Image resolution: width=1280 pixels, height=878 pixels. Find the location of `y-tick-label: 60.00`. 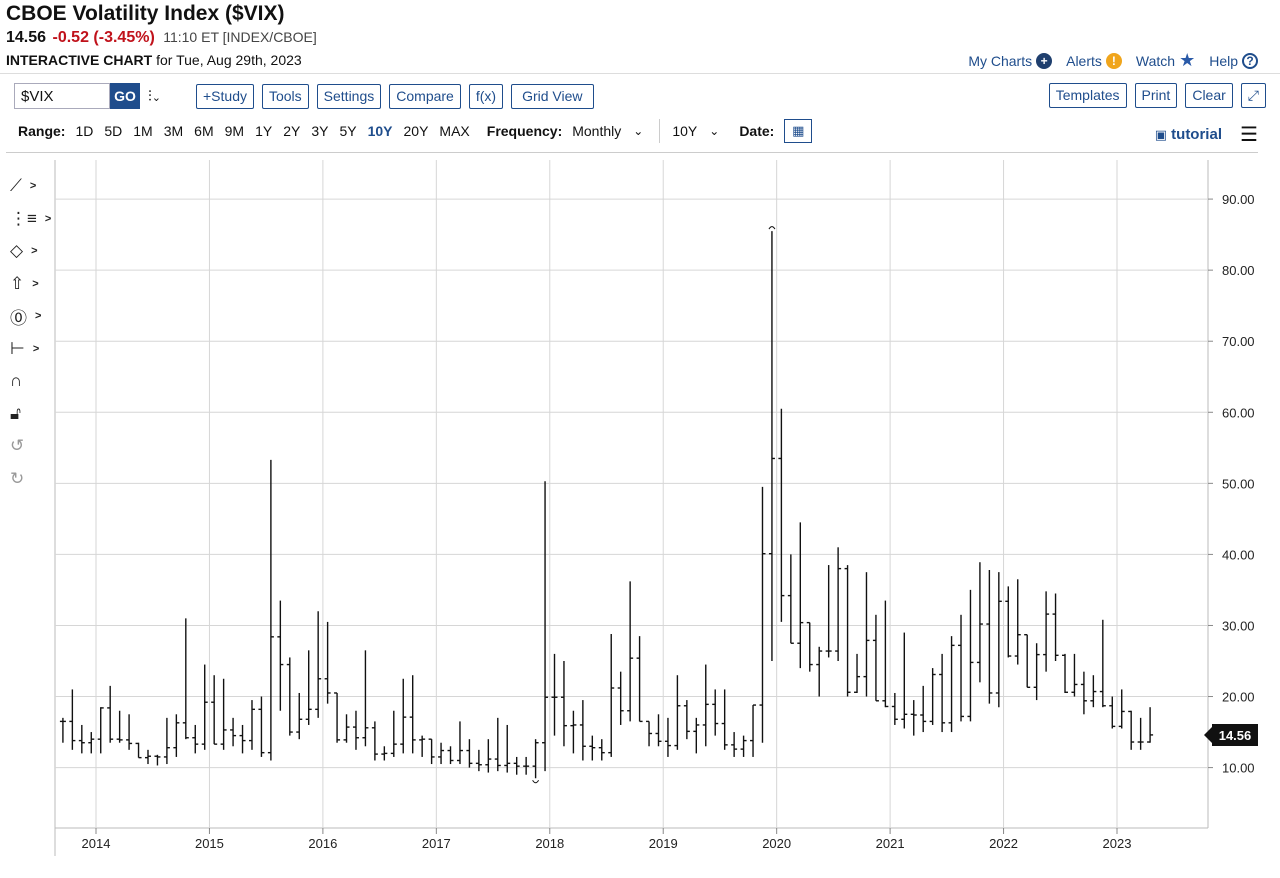

y-tick-label: 60.00 is located at coordinates (1238, 412).